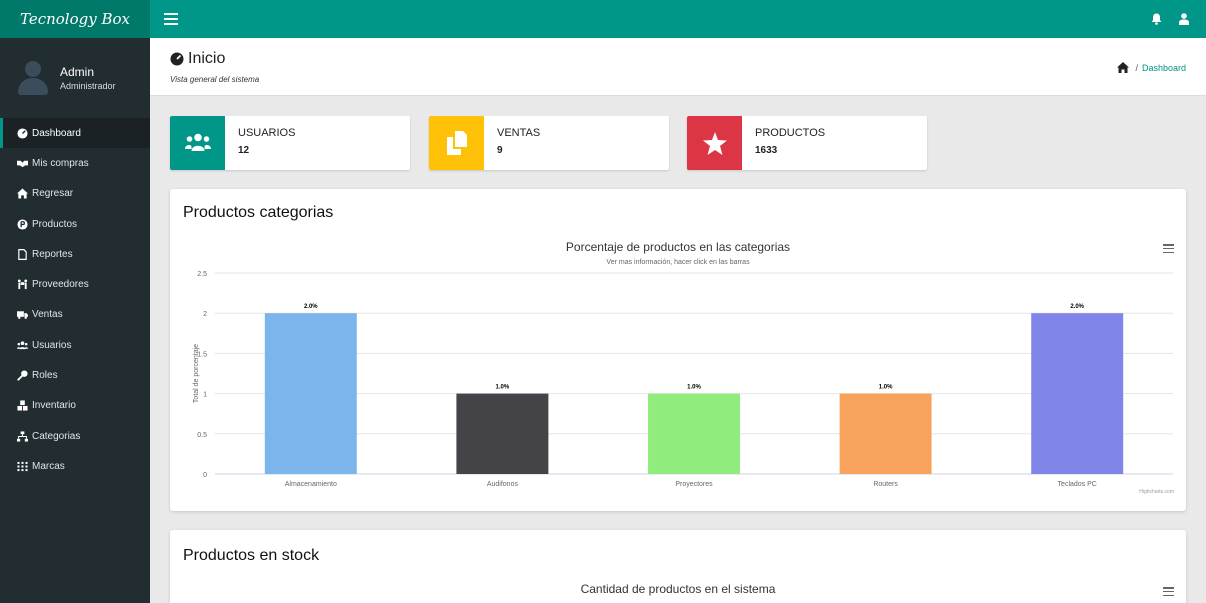 Image resolution: width=1206 pixels, height=603 pixels. I want to click on chart-credits: Highcharts.com, so click(1156, 492).